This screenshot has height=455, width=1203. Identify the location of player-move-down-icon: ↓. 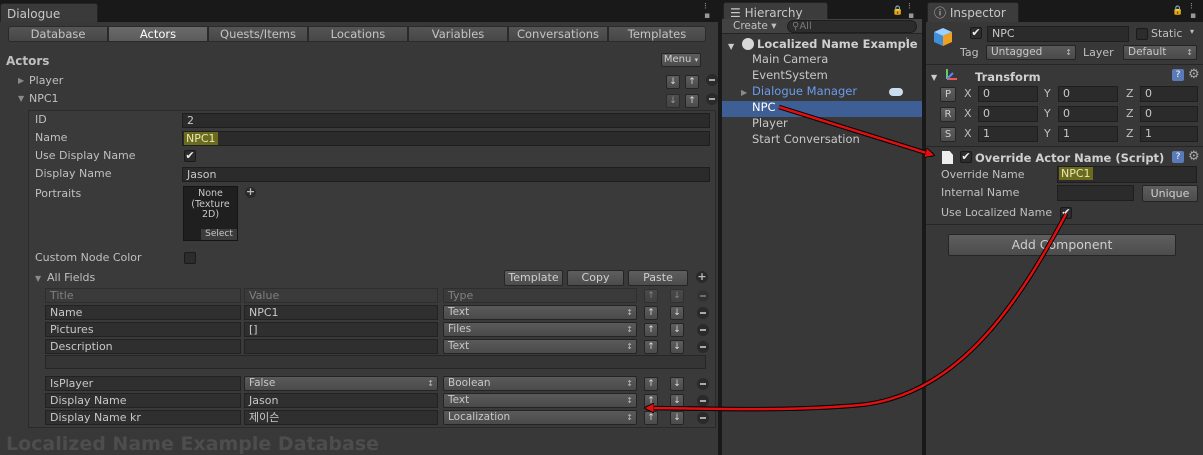
(673, 82).